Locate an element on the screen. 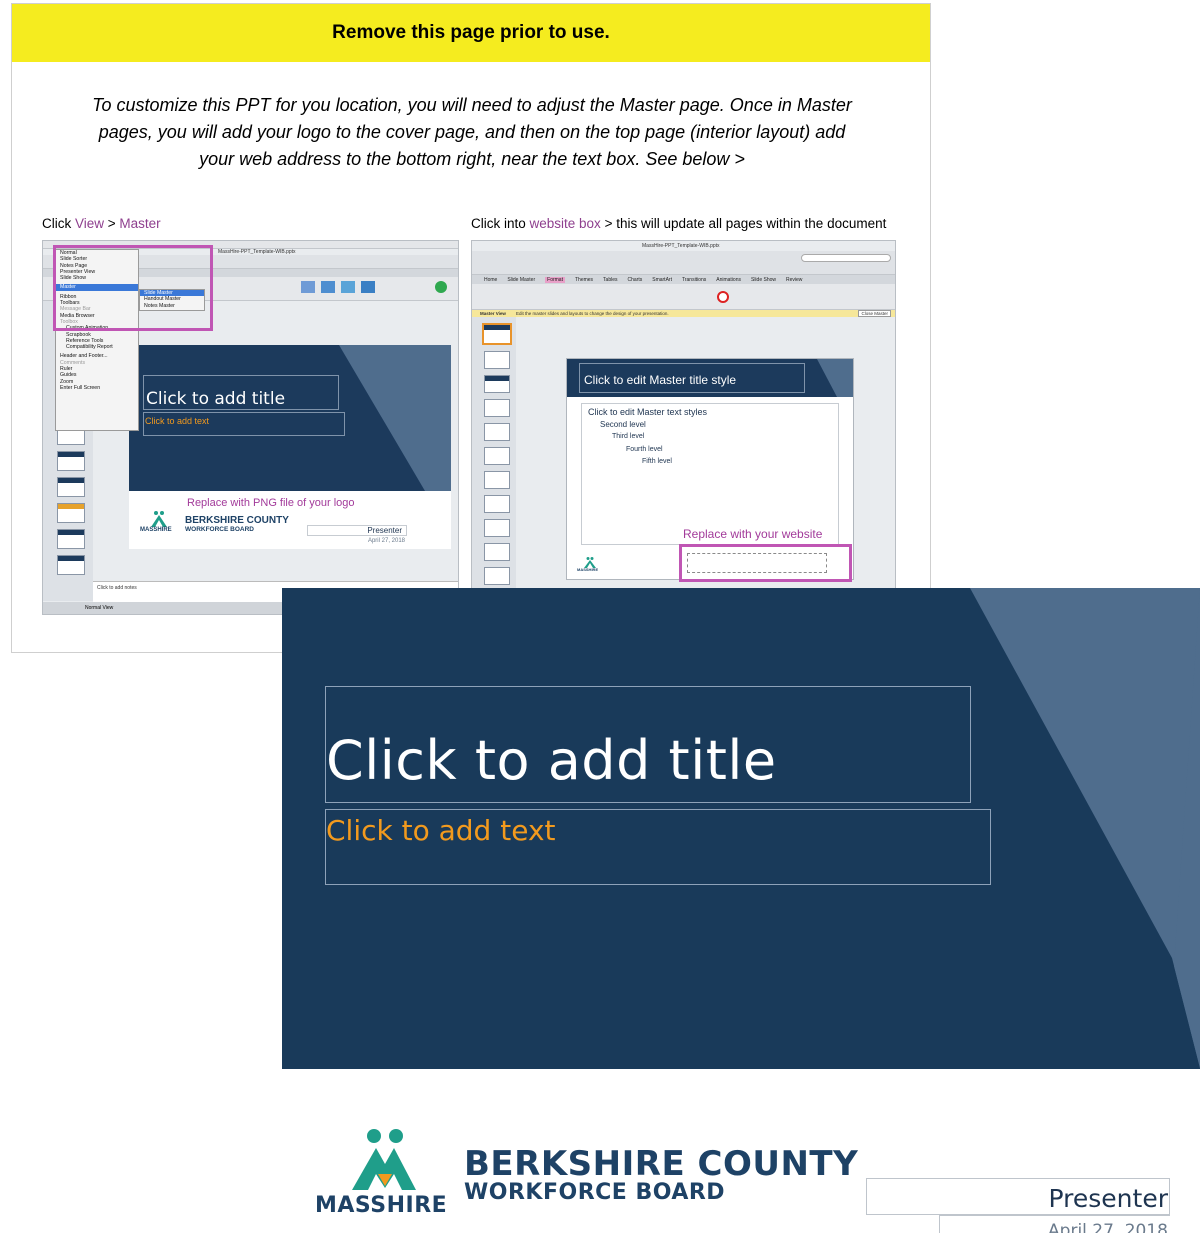 This screenshot has height=1233, width=1203. tab-review: Review is located at coordinates (794, 280).